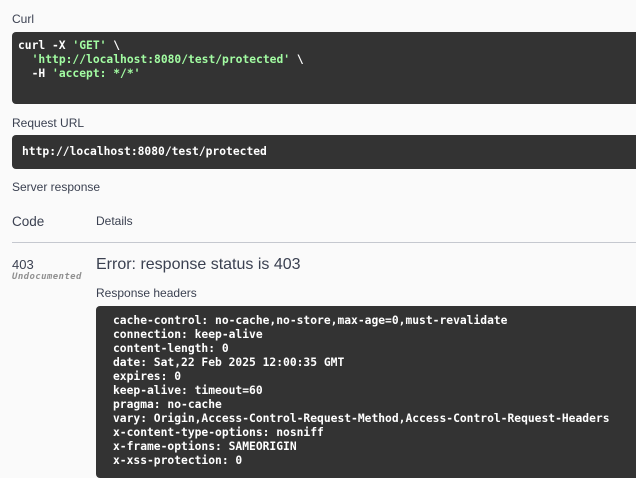 The height and width of the screenshot is (478, 636). Describe the element at coordinates (178, 460) in the screenshot. I see `response-header-line: x-xss-protection: 0` at that location.